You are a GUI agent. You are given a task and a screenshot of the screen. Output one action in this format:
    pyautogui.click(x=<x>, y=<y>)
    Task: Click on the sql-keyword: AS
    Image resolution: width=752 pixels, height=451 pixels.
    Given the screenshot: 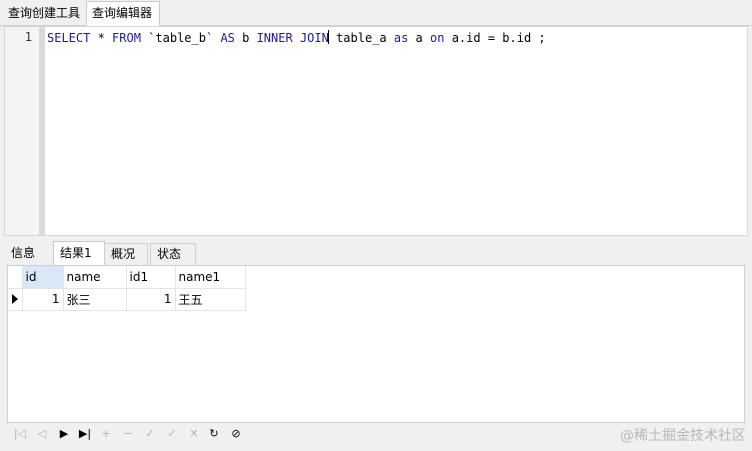 What is the action you would take?
    pyautogui.click(x=227, y=38)
    